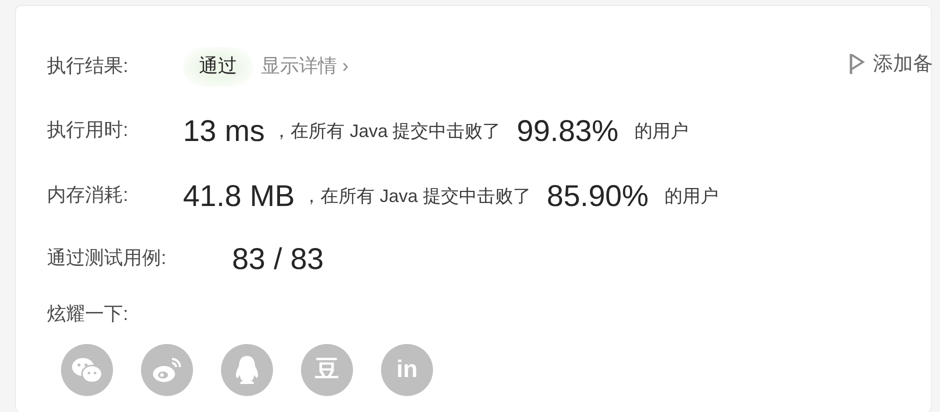 This screenshot has width=940, height=412. I want to click on stat-label: 内存消耗:, so click(88, 196).